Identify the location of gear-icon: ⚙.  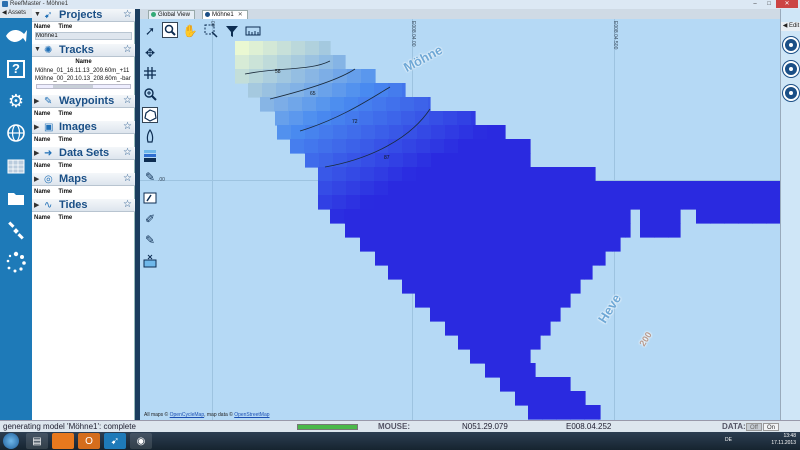
(16, 101).